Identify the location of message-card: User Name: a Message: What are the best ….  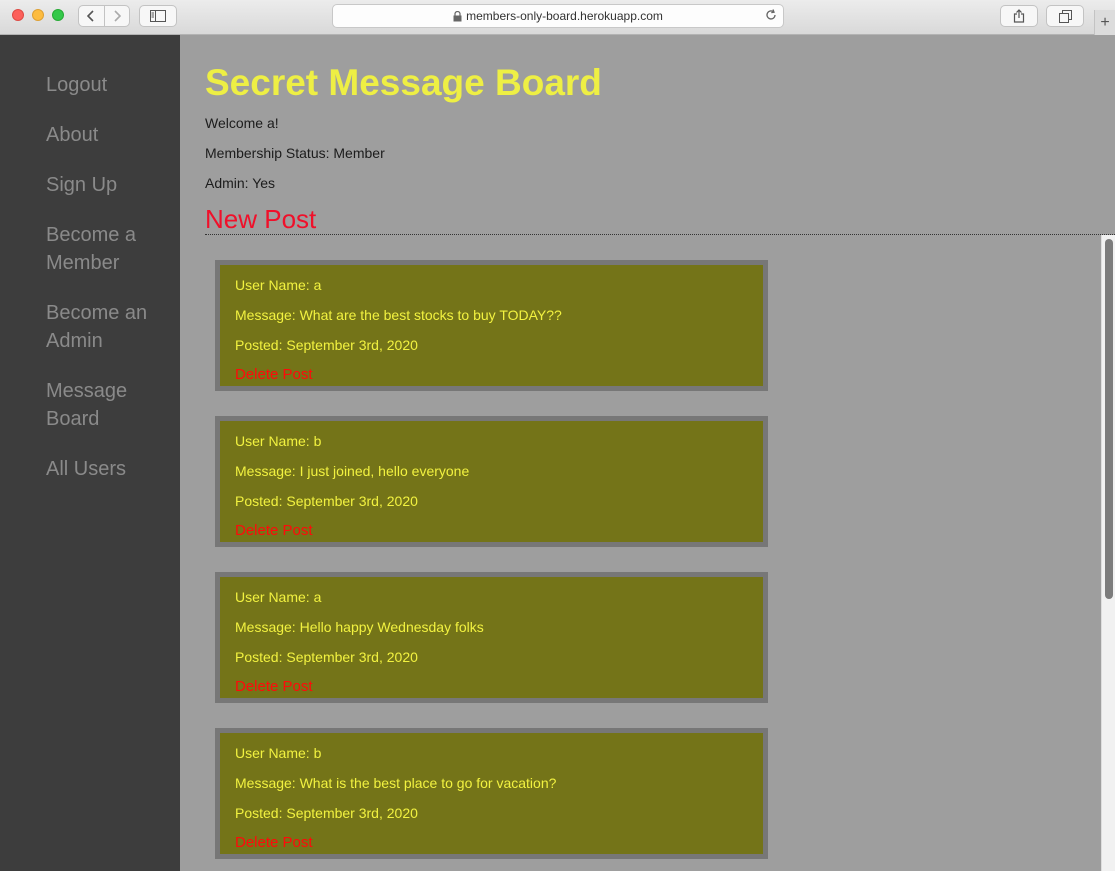
(491, 325).